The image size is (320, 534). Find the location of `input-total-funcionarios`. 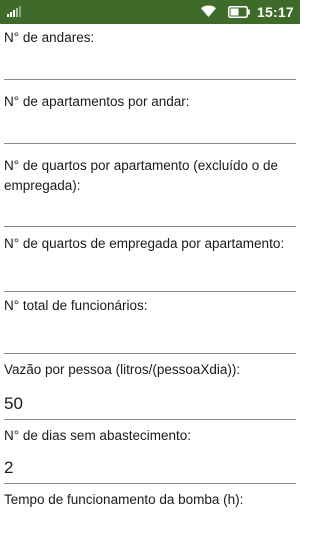

input-total-funcionarios is located at coordinates (150, 339).